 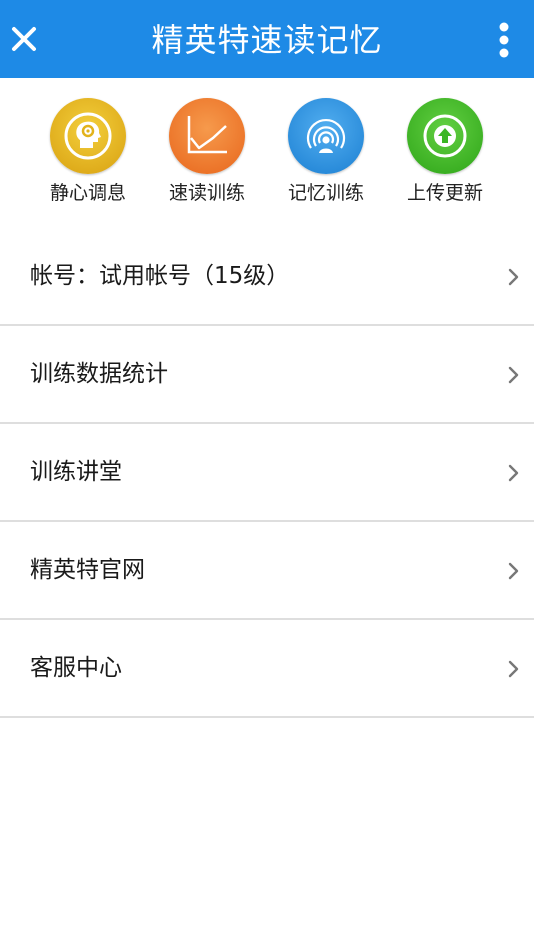 I want to click on close-icon, so click(x=24, y=39).